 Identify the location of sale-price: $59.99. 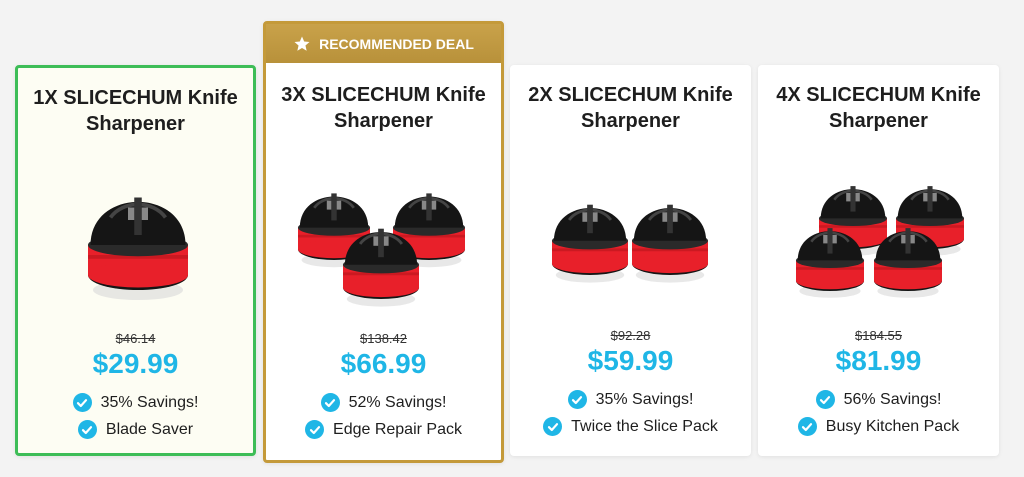
(630, 360).